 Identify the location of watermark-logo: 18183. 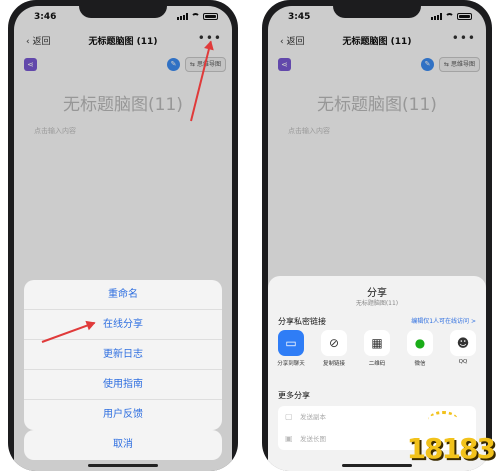
(446, 439).